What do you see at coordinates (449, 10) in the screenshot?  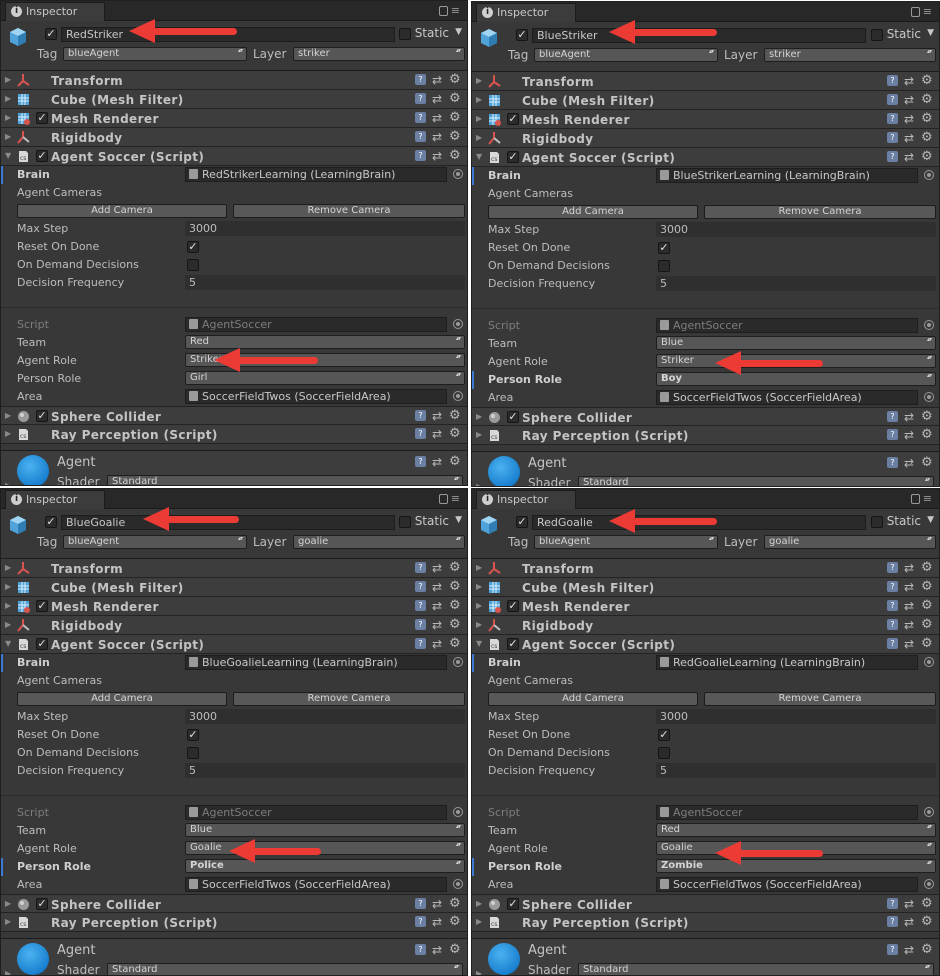 I see `tab-options: ≡` at bounding box center [449, 10].